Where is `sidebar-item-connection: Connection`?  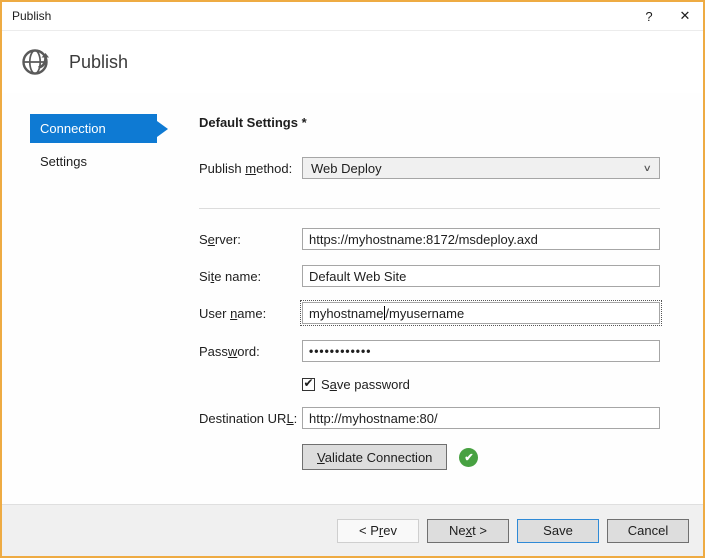 sidebar-item-connection: Connection is located at coordinates (93, 128).